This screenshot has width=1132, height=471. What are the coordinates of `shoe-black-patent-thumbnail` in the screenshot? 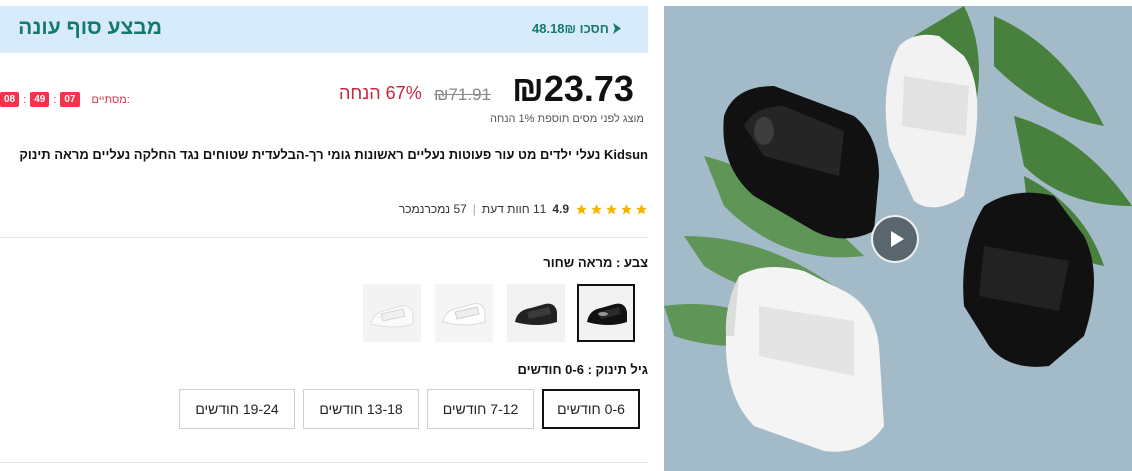 It's located at (606, 313).